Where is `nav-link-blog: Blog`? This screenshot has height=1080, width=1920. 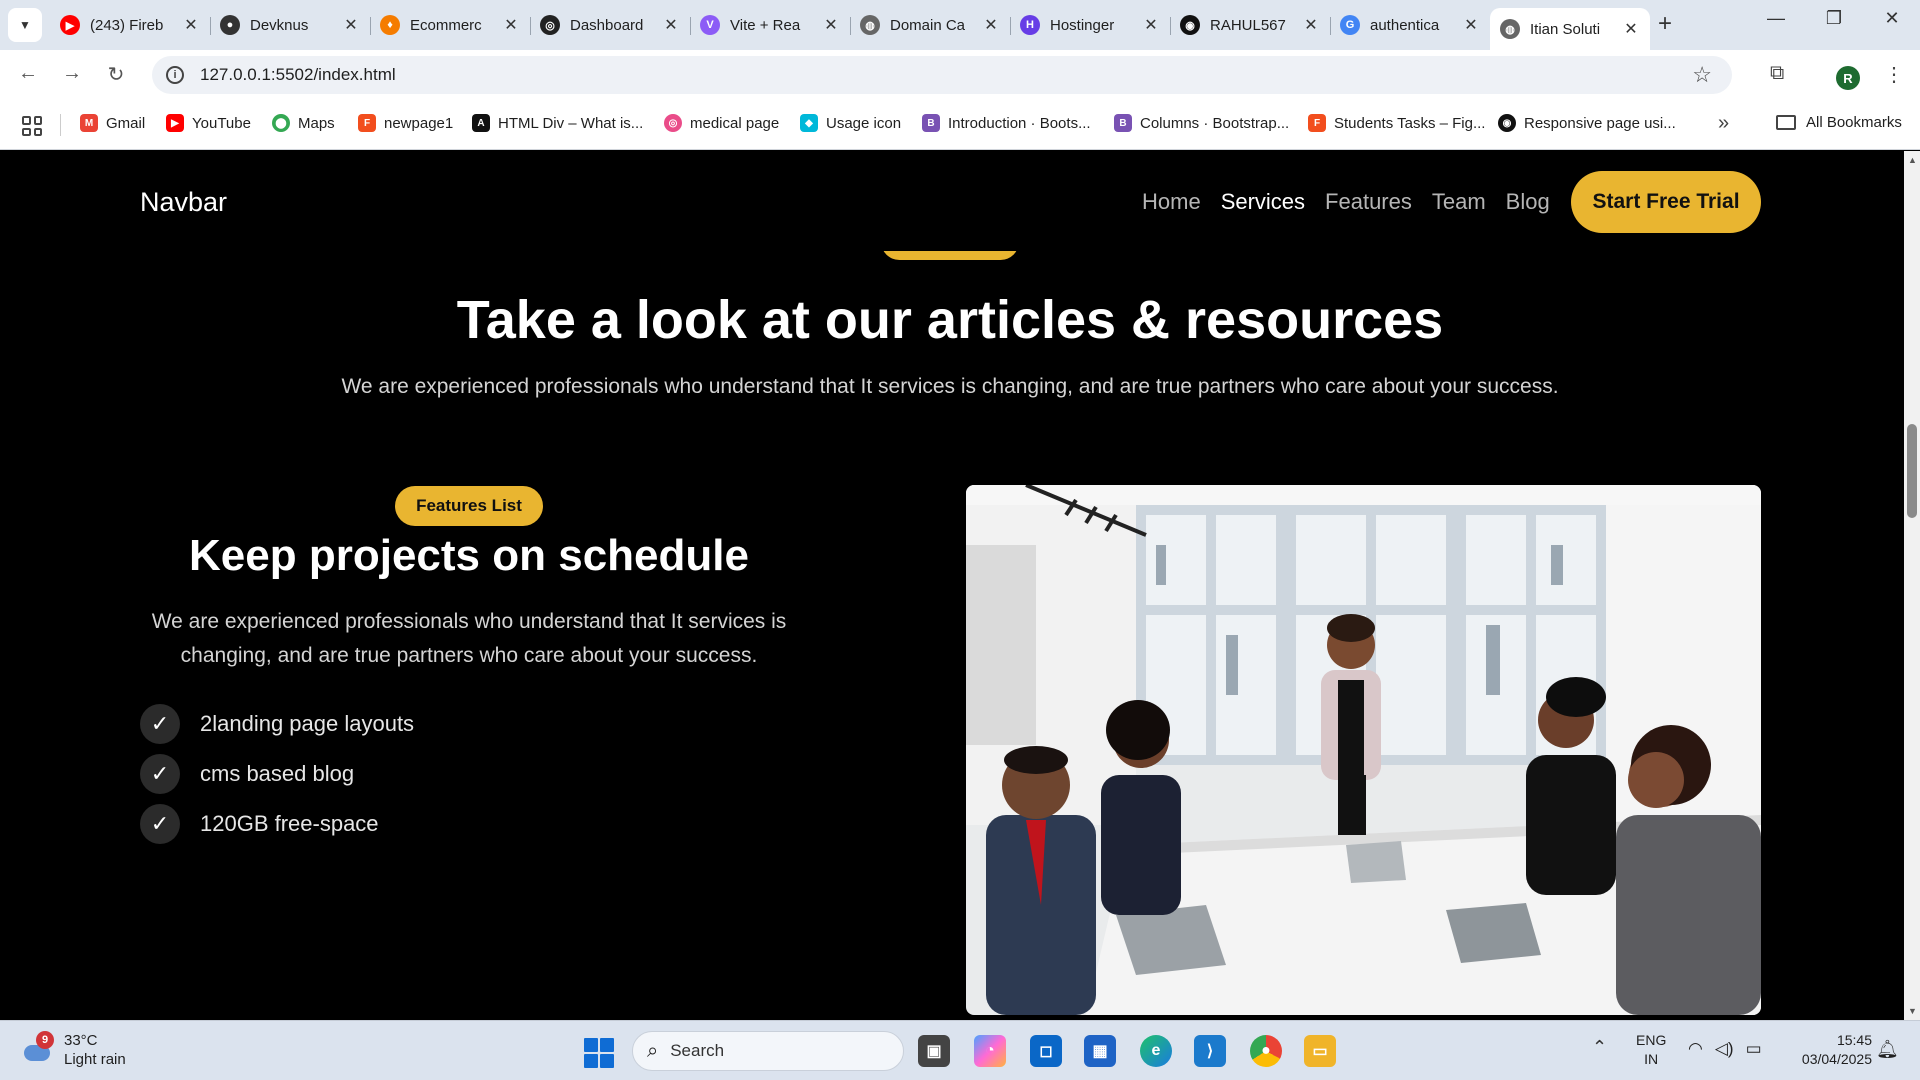 nav-link-blog: Blog is located at coordinates (1528, 202).